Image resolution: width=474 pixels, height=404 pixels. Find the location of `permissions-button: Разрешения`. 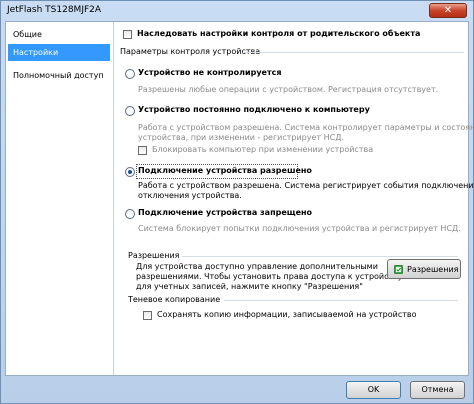

permissions-button: Разрешения is located at coordinates (424, 269).